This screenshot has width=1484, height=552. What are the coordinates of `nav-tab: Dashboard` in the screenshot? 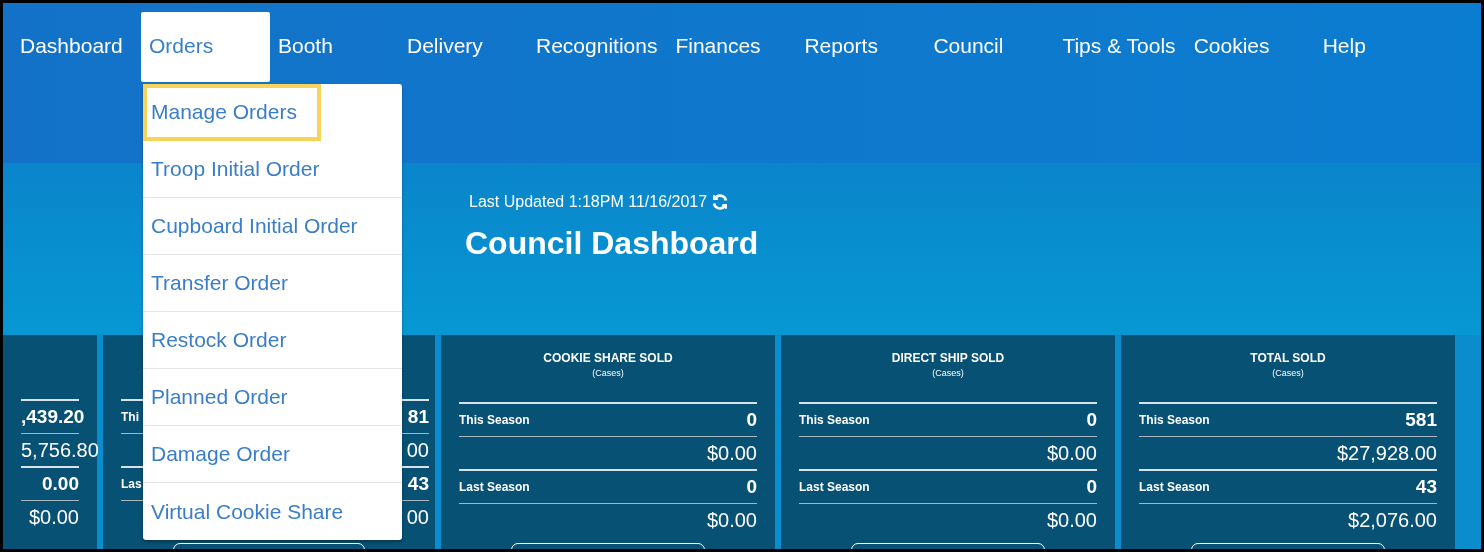 It's located at (76, 47).